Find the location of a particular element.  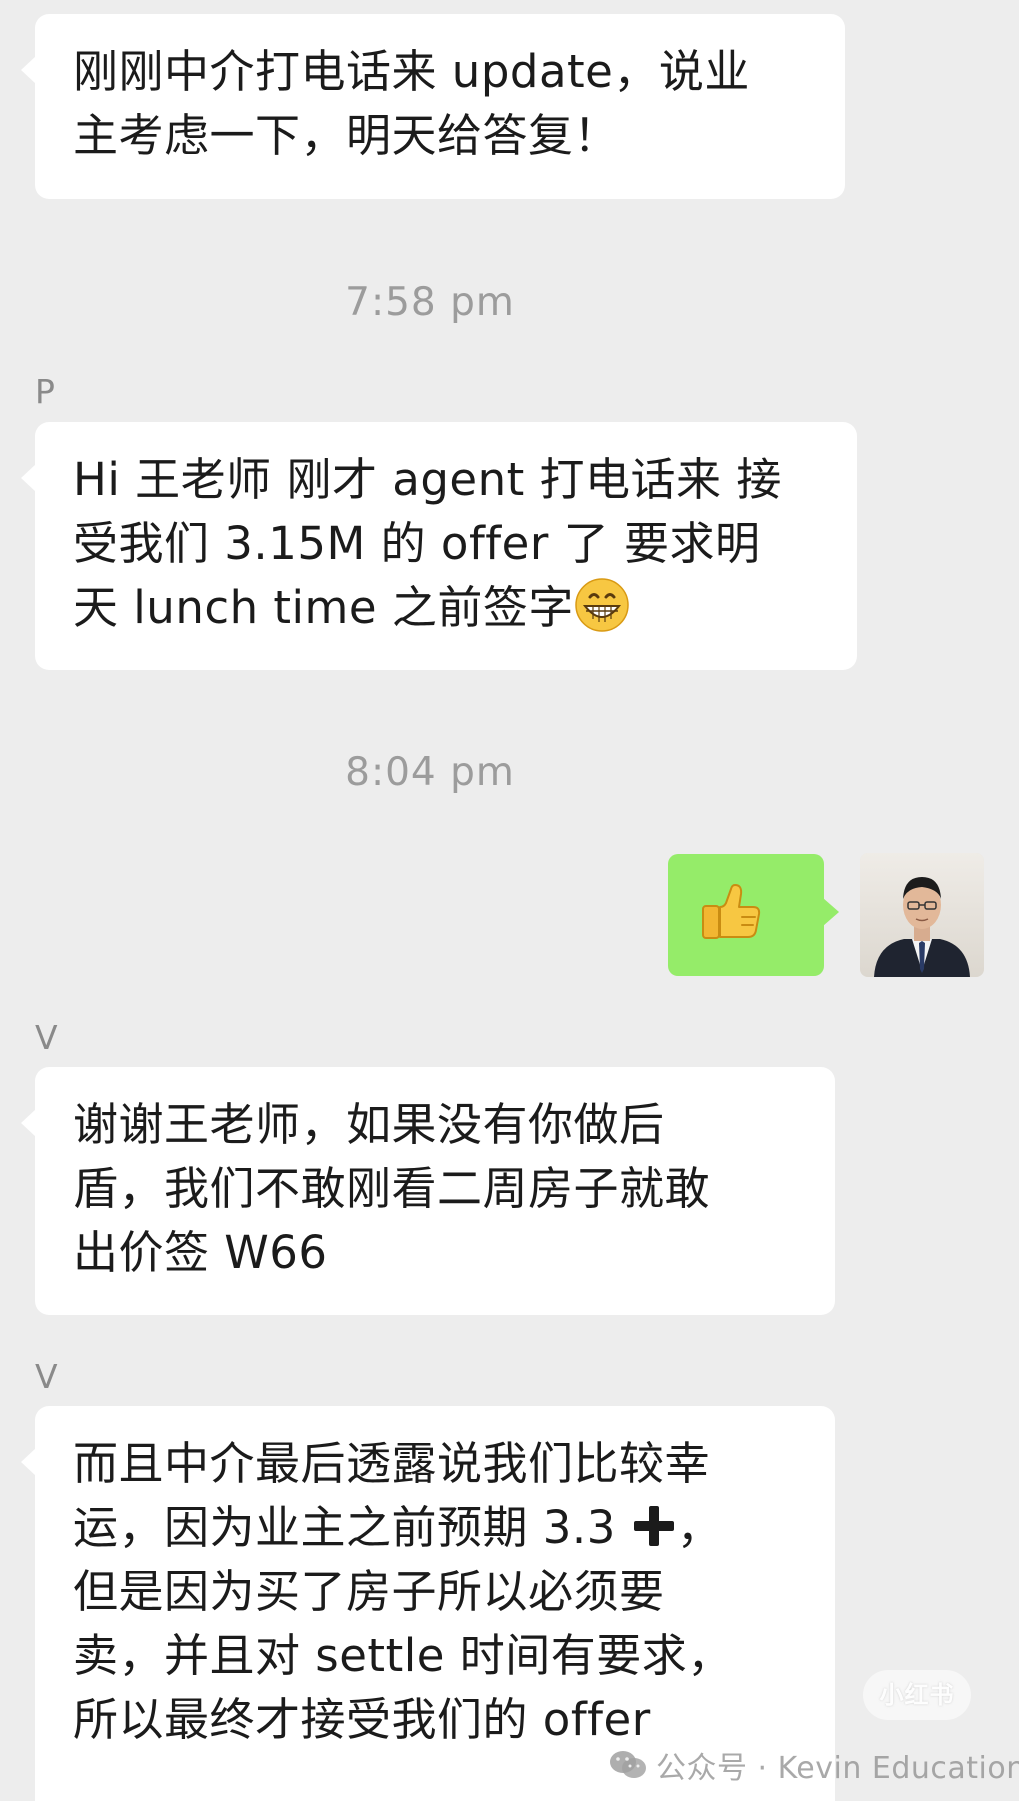

message-text: ， is located at coordinates (699, 1527).